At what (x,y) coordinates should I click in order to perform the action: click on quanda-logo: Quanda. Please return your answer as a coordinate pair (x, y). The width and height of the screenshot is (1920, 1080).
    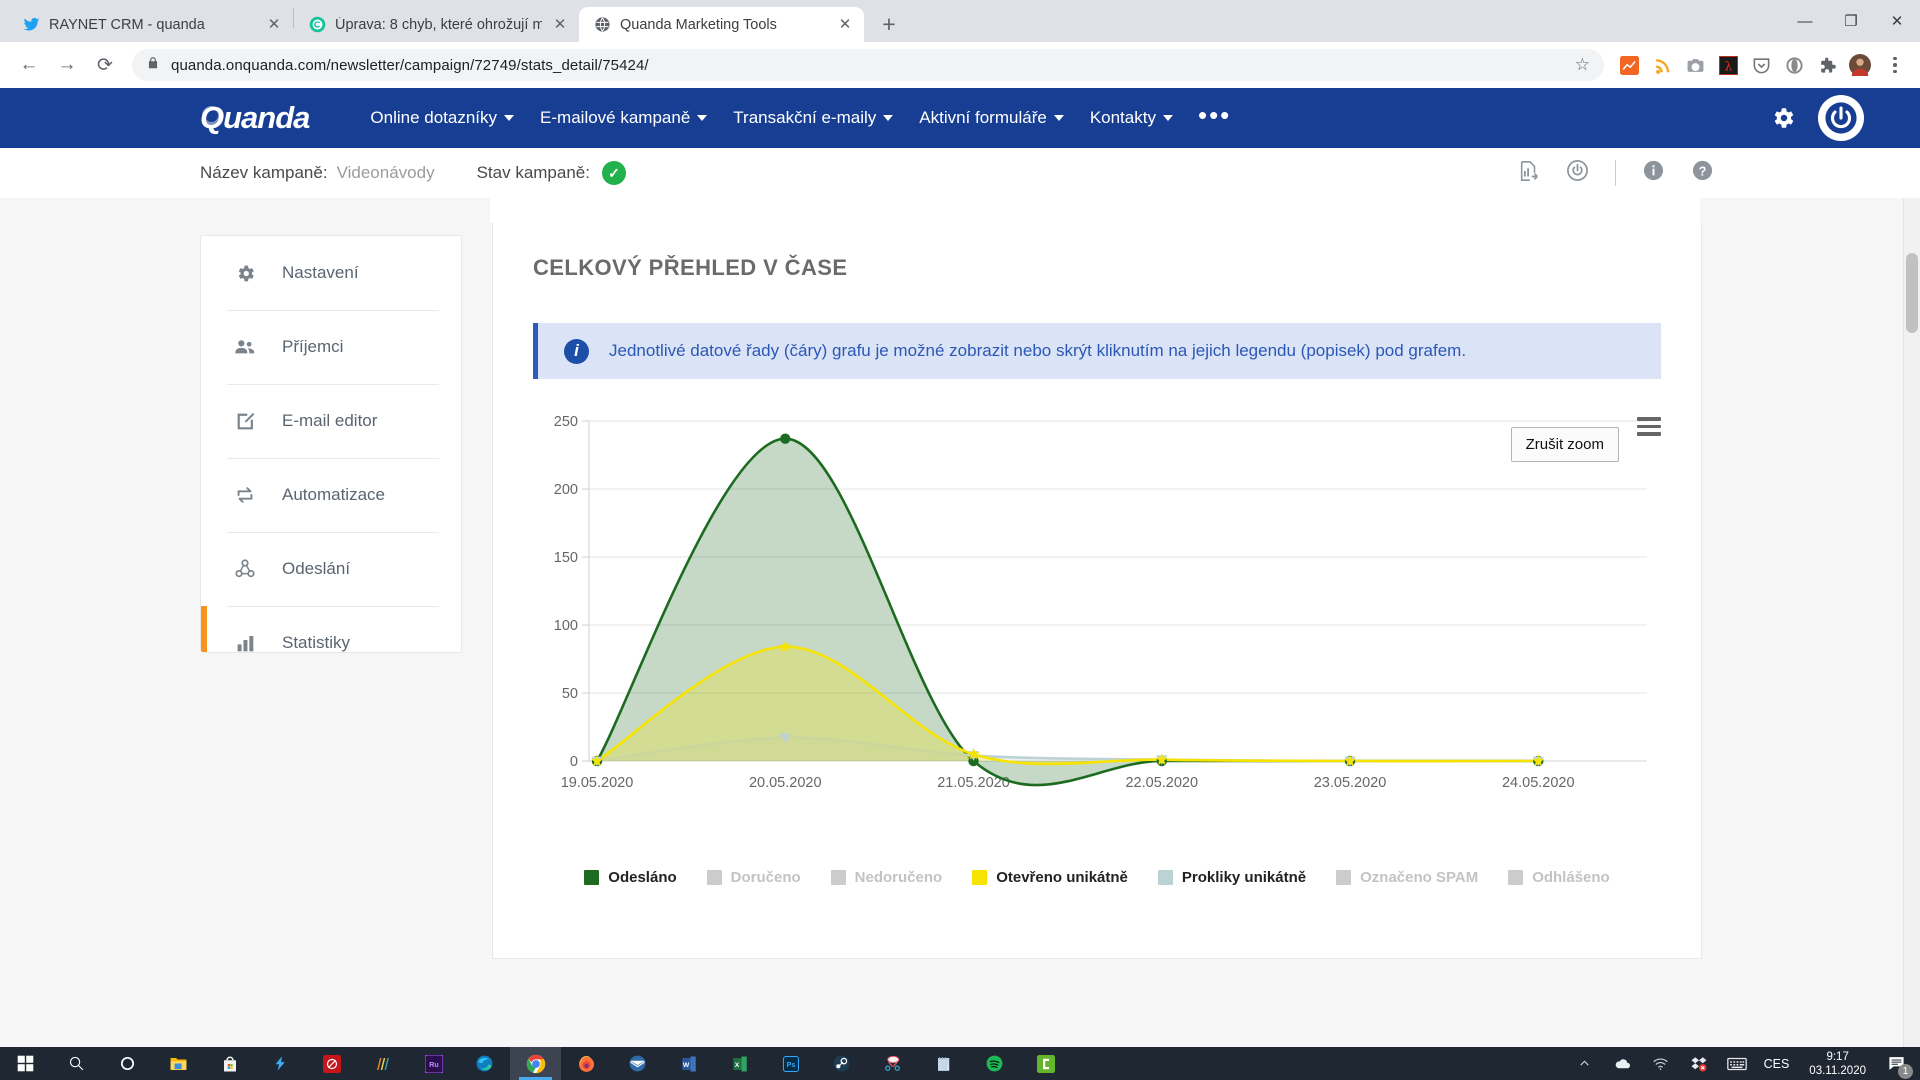
    Looking at the image, I should click on (255, 118).